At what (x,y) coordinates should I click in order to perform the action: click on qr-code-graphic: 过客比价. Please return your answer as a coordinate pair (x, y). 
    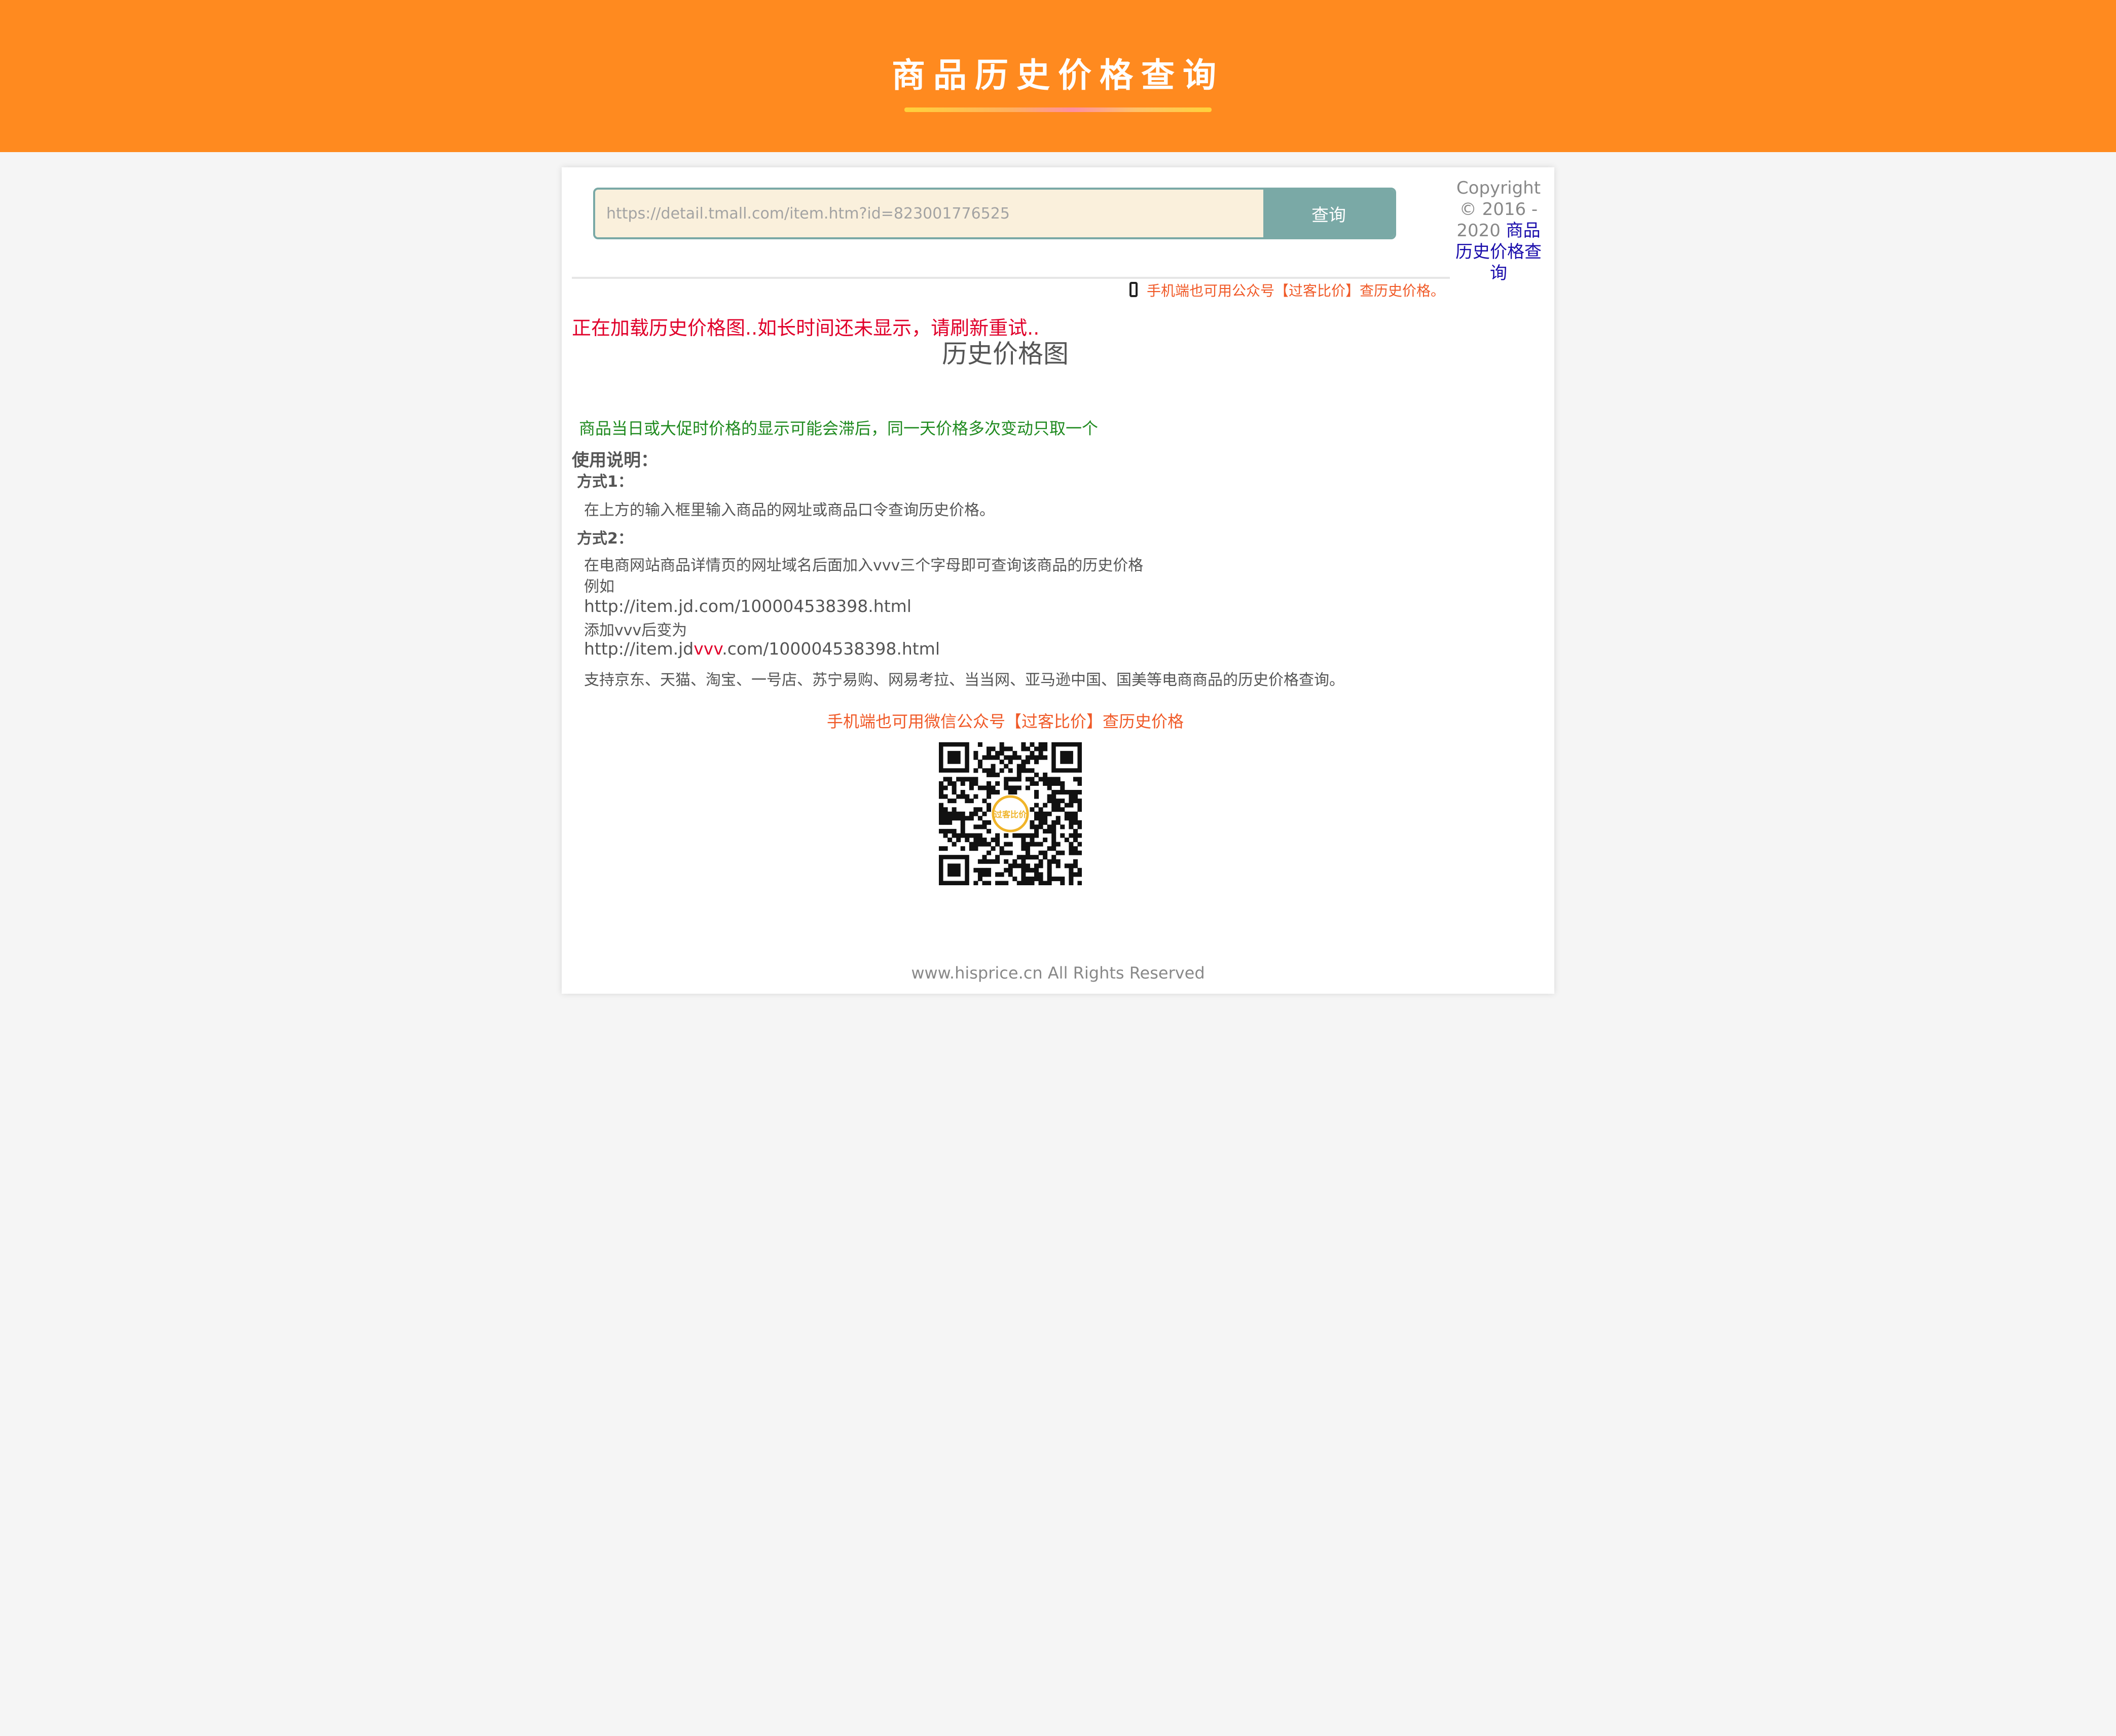
    Looking at the image, I should click on (1010, 814).